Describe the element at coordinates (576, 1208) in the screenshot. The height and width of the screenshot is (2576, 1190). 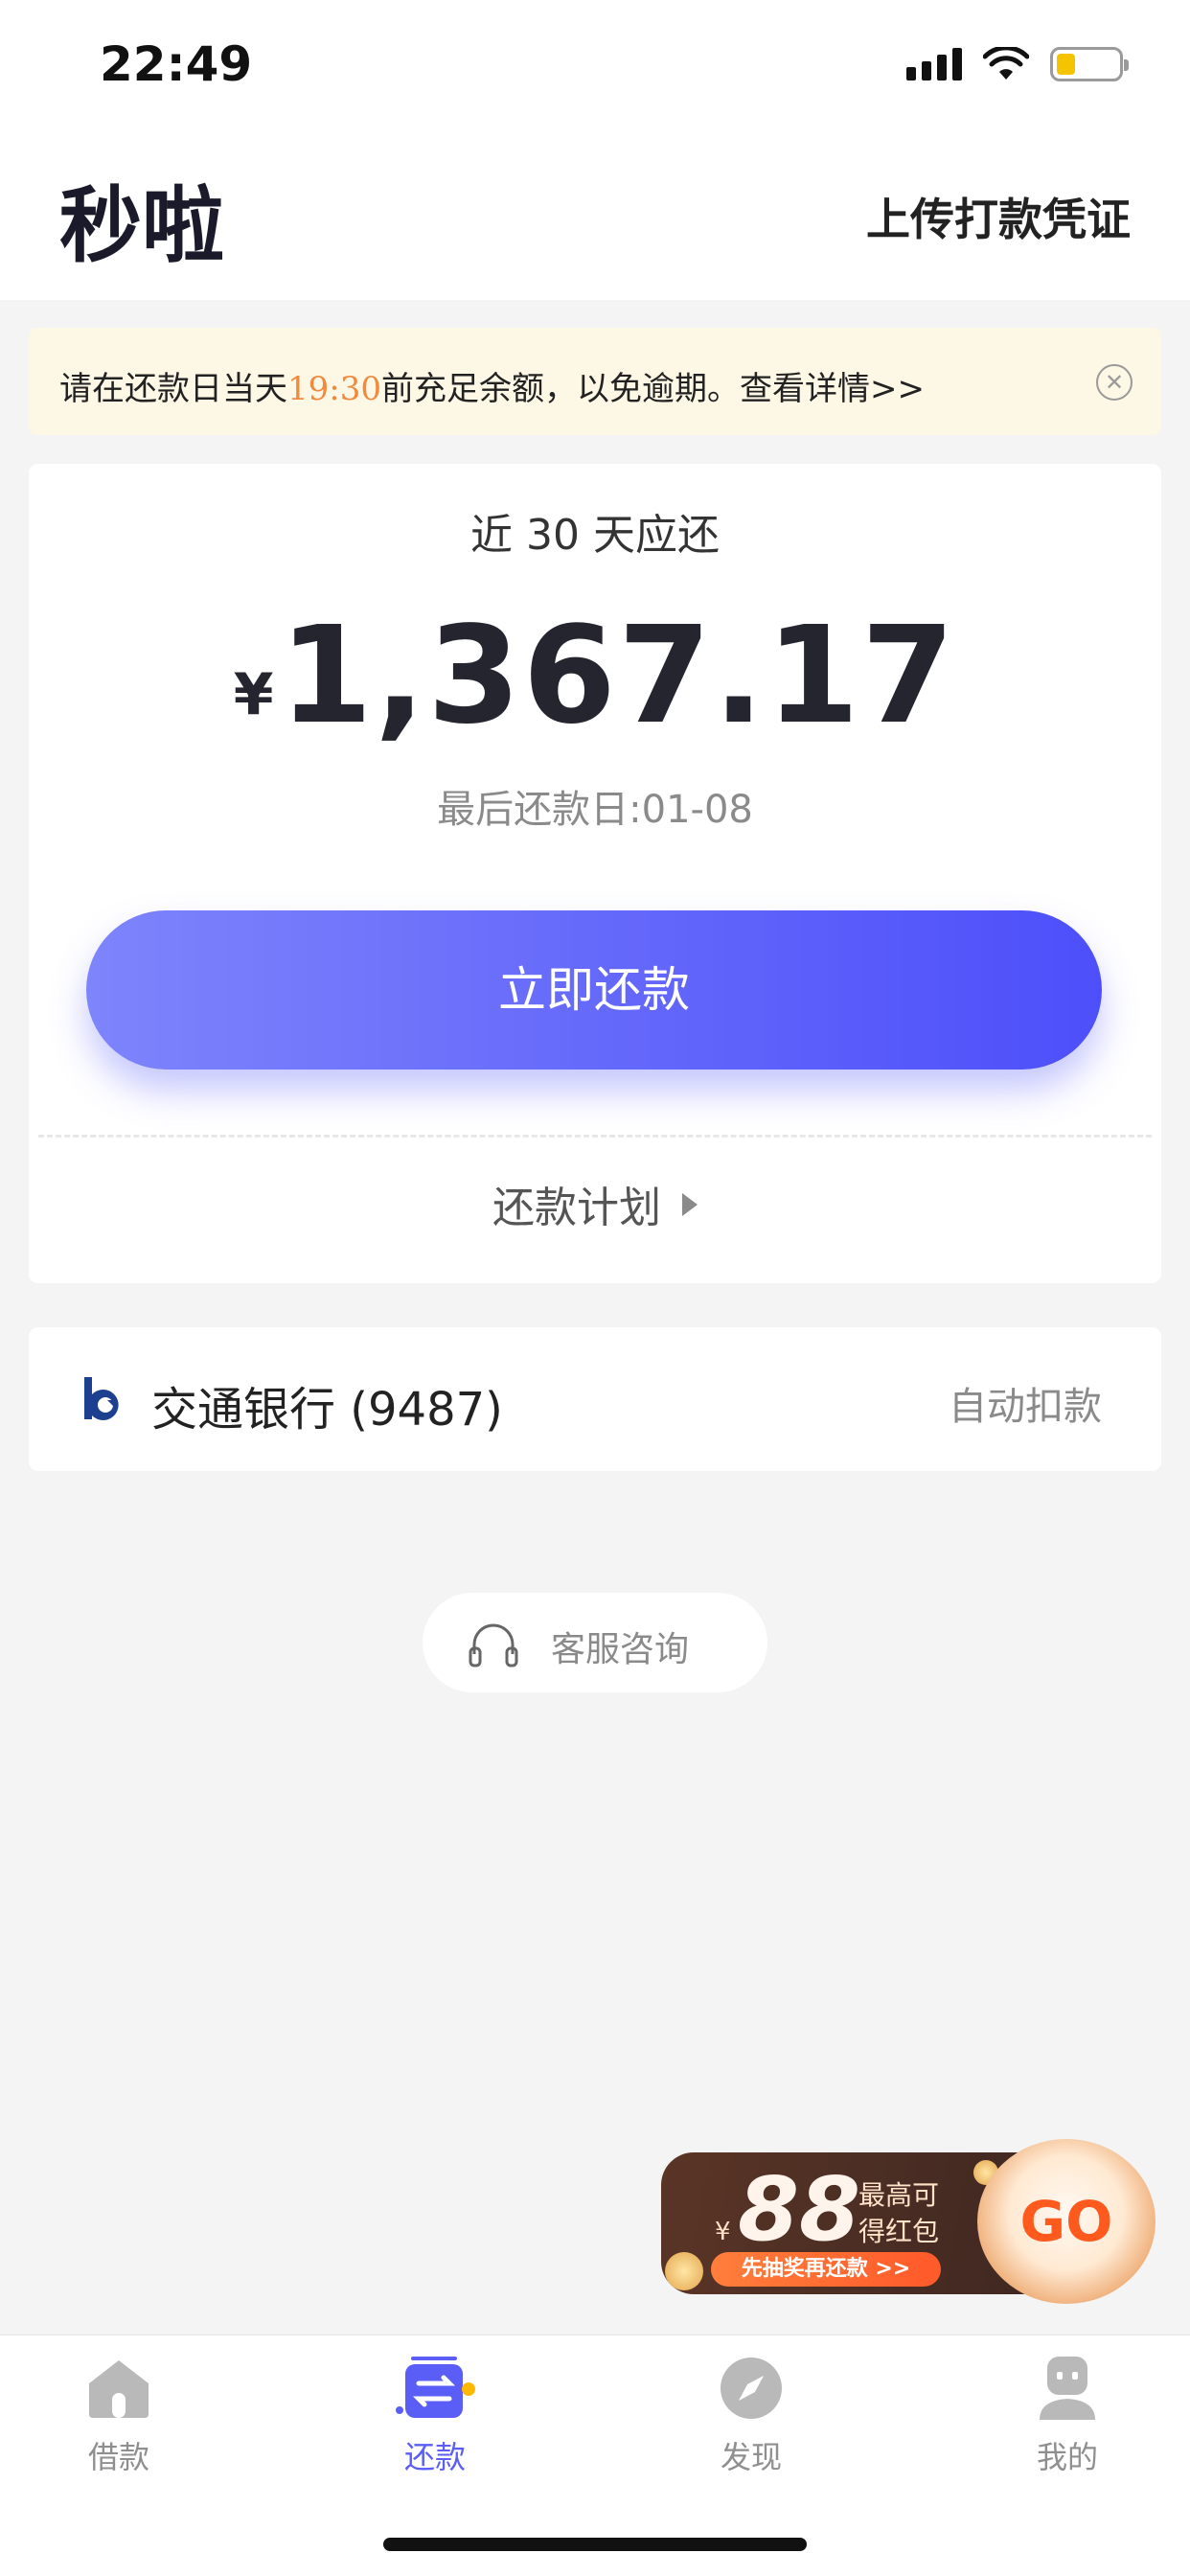
I see `repay-plan-label: 还款计划` at that location.